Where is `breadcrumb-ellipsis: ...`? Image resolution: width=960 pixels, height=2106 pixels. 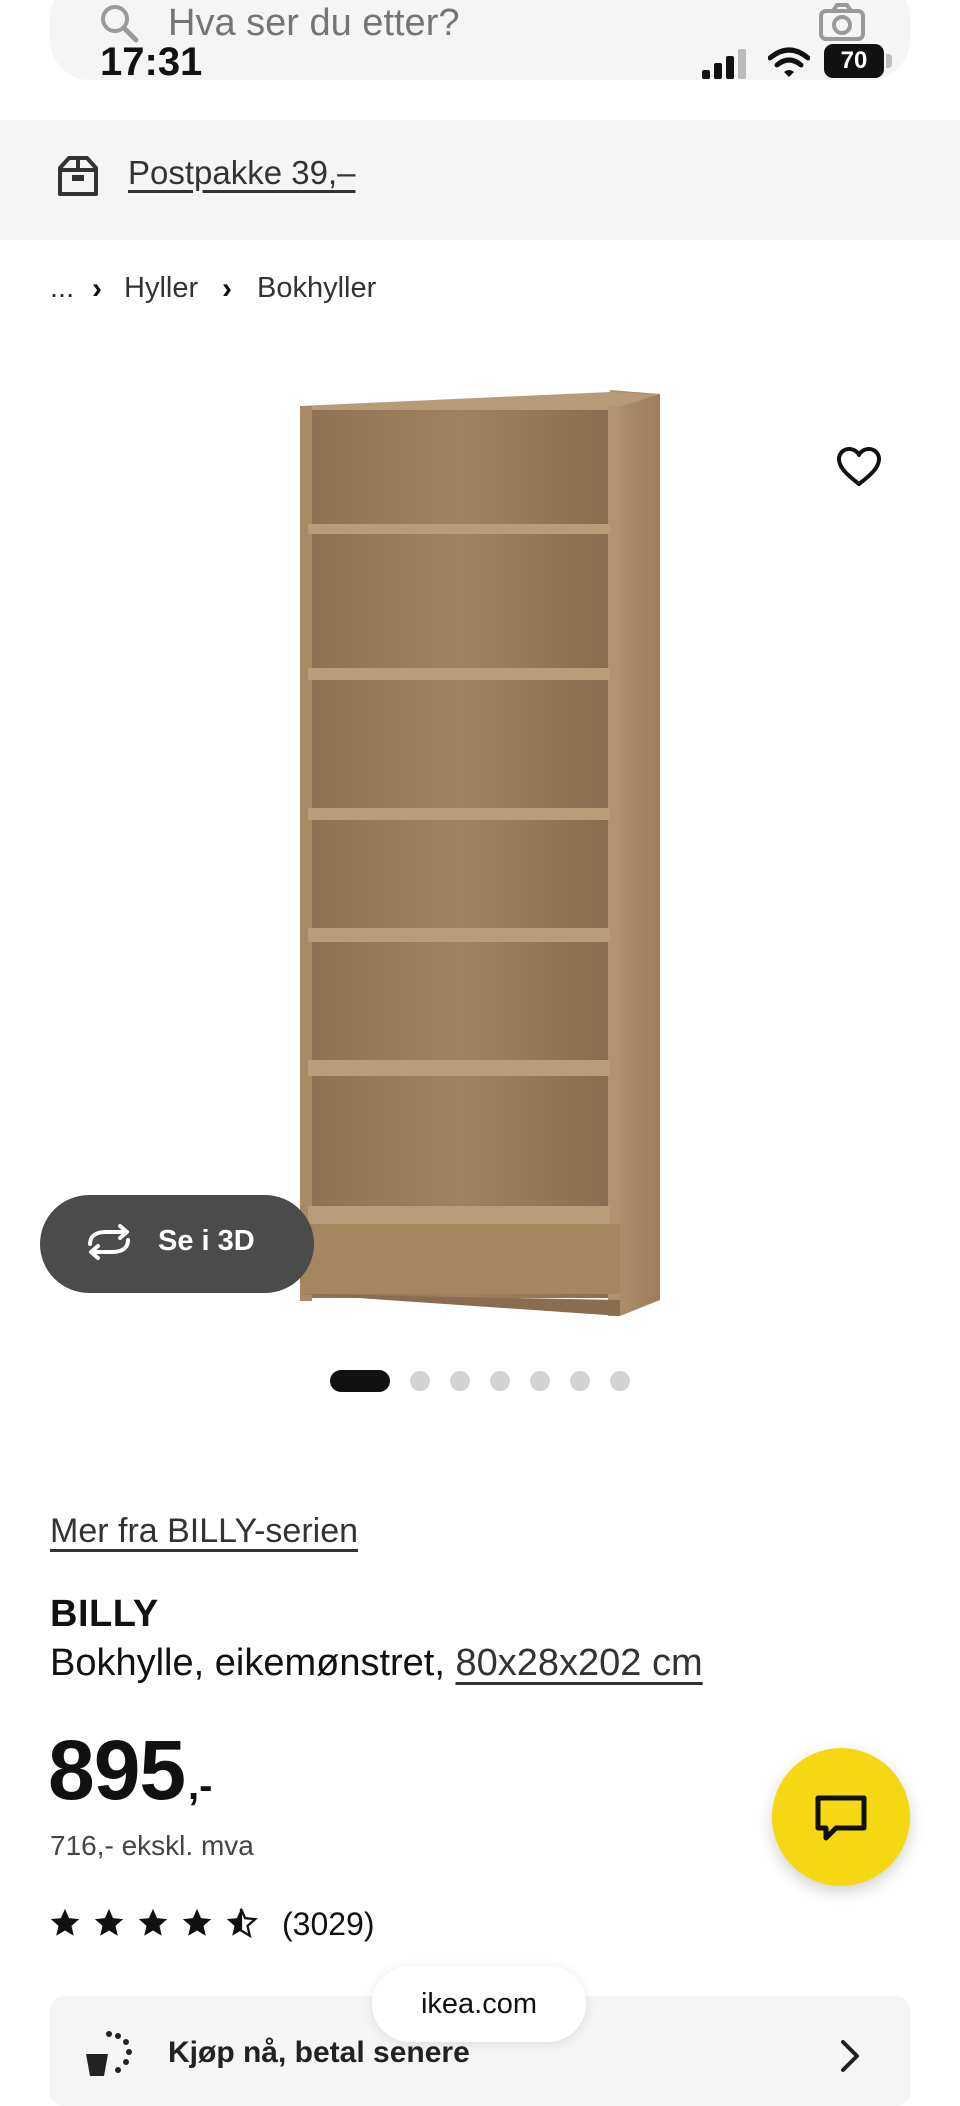 breadcrumb-ellipsis: ... is located at coordinates (62, 288).